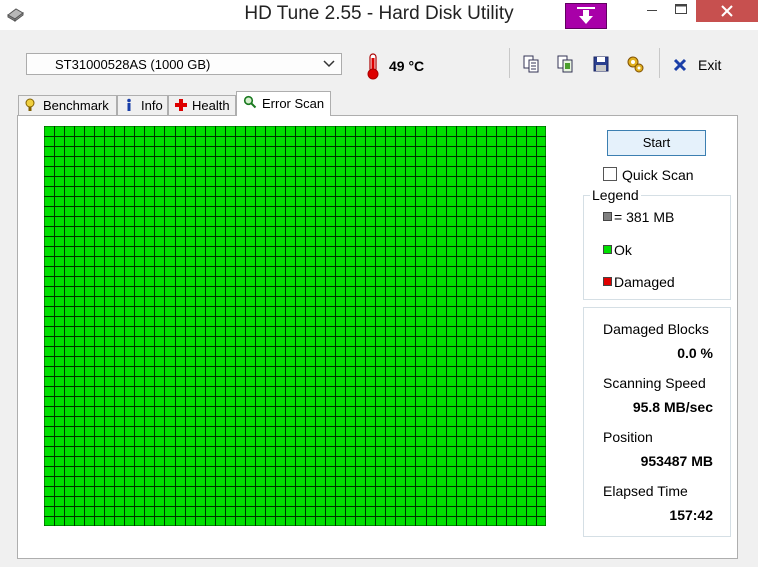  What do you see at coordinates (30, 104) in the screenshot?
I see `benchmark-icon` at bounding box center [30, 104].